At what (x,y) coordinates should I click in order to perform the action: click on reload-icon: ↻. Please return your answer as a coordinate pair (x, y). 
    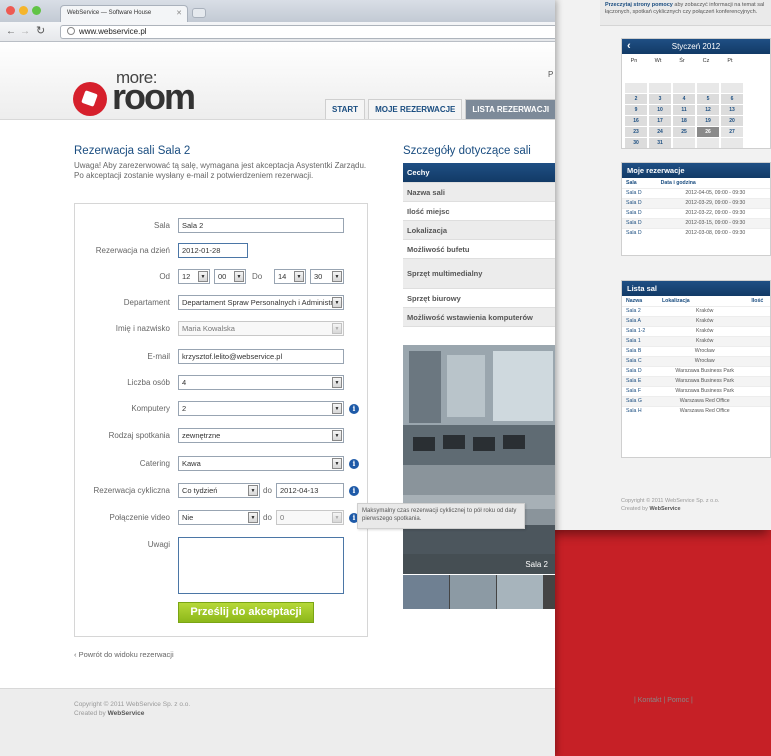
    Looking at the image, I should click on (40, 31).